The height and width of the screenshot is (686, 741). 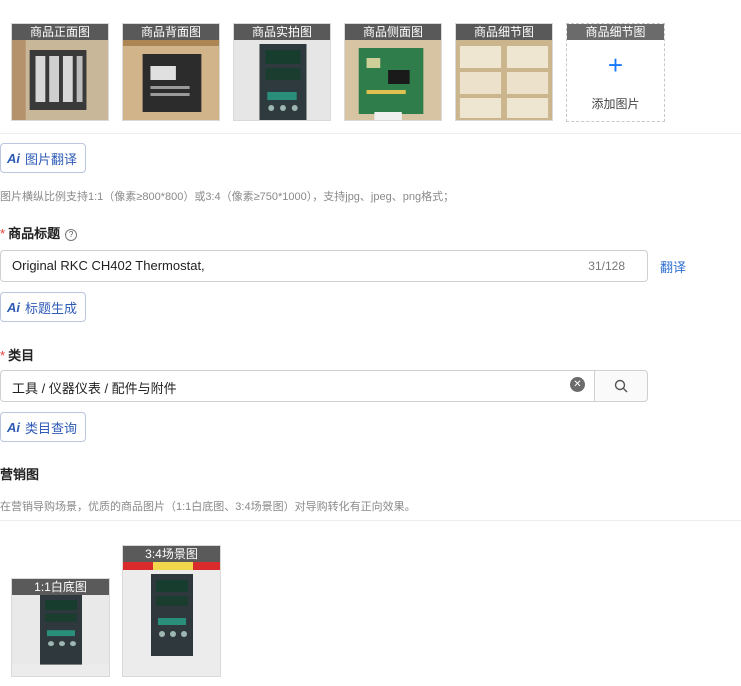 I want to click on question-circle-icon: ?, so click(x=71, y=235).